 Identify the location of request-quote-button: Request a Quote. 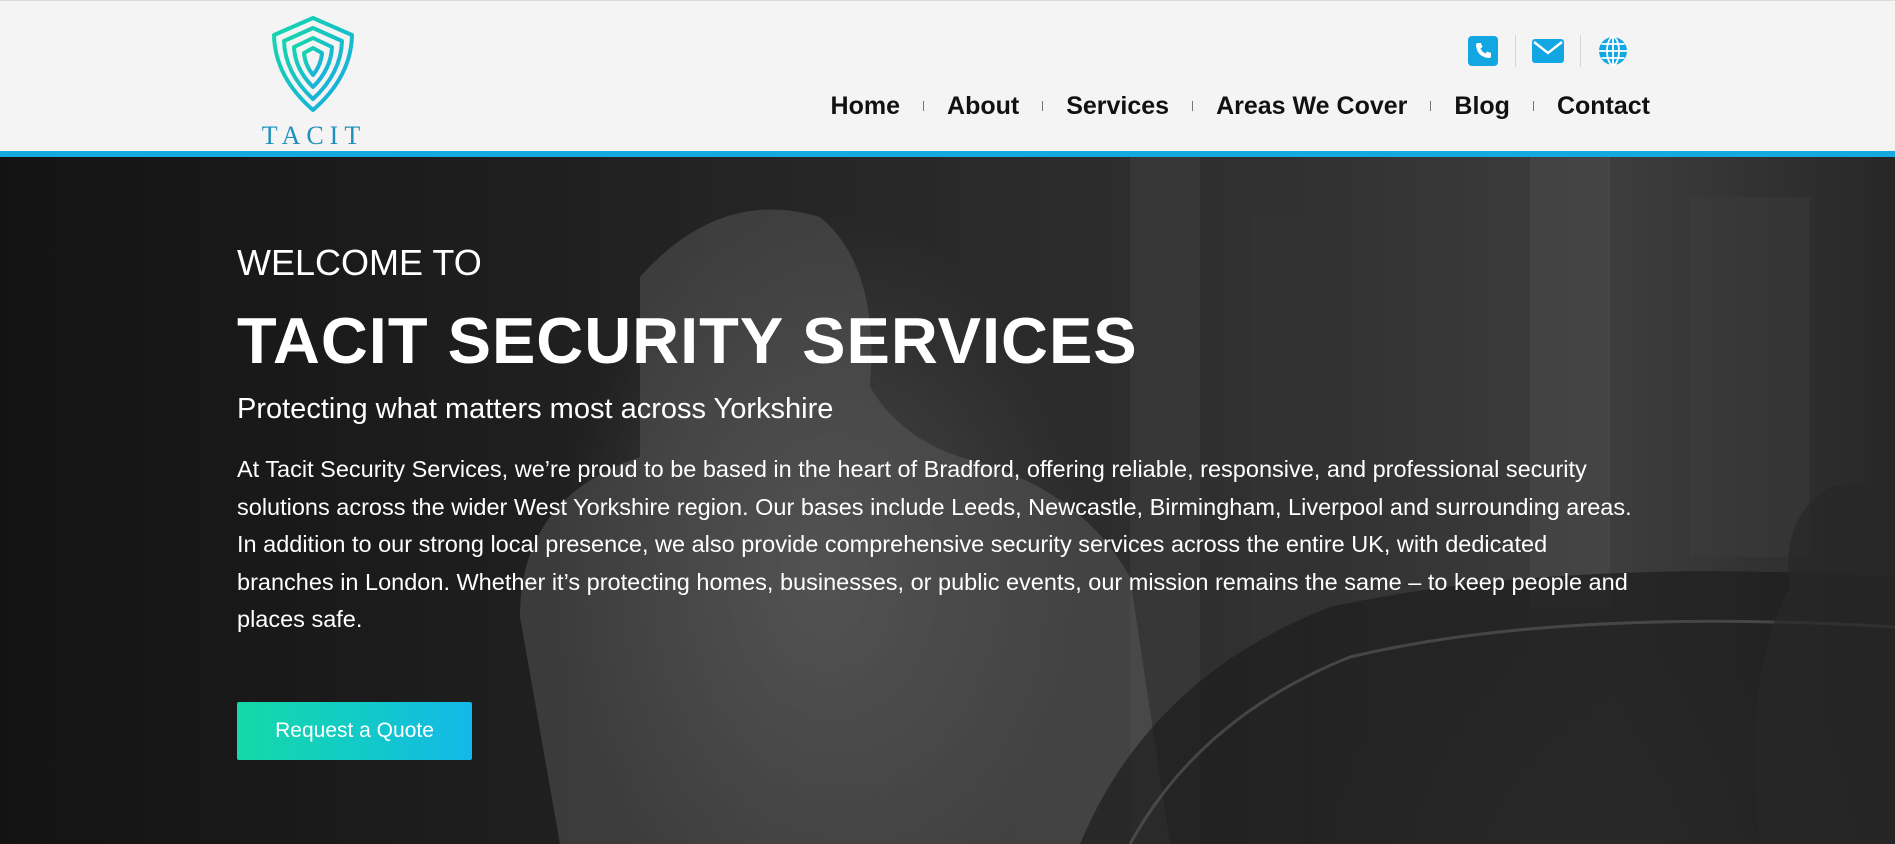
(354, 731).